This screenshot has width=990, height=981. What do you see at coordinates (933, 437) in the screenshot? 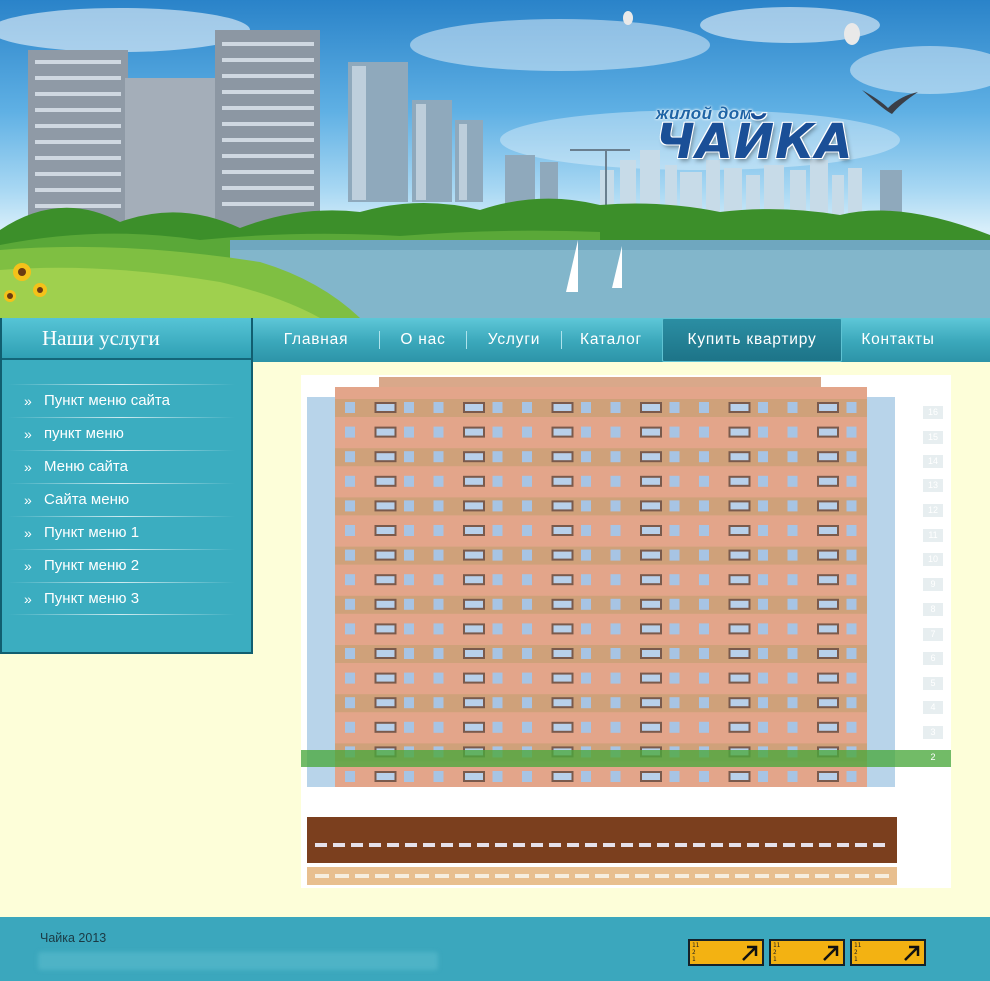
I see `floor-number-15: 15` at bounding box center [933, 437].